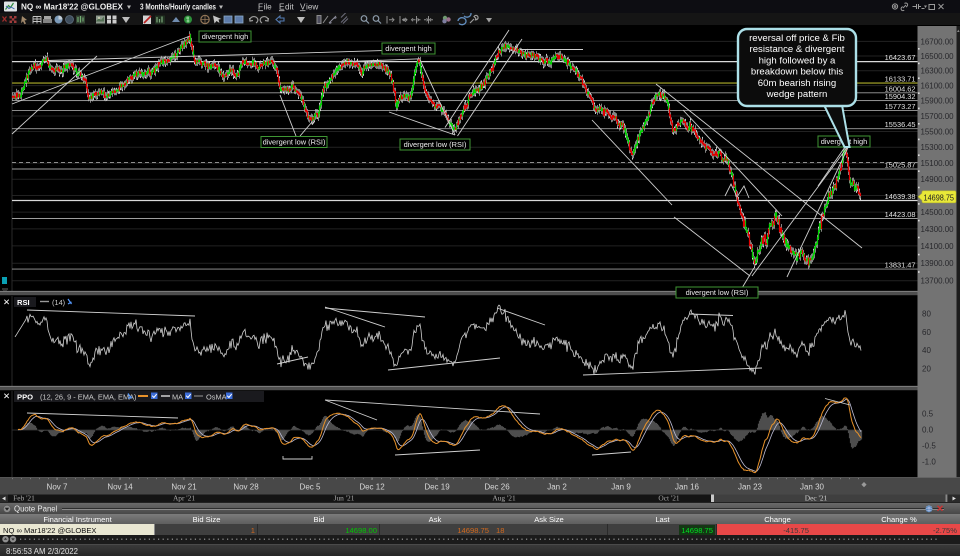 The image size is (960, 556). I want to click on svg-text: 15773.27, so click(900, 106).